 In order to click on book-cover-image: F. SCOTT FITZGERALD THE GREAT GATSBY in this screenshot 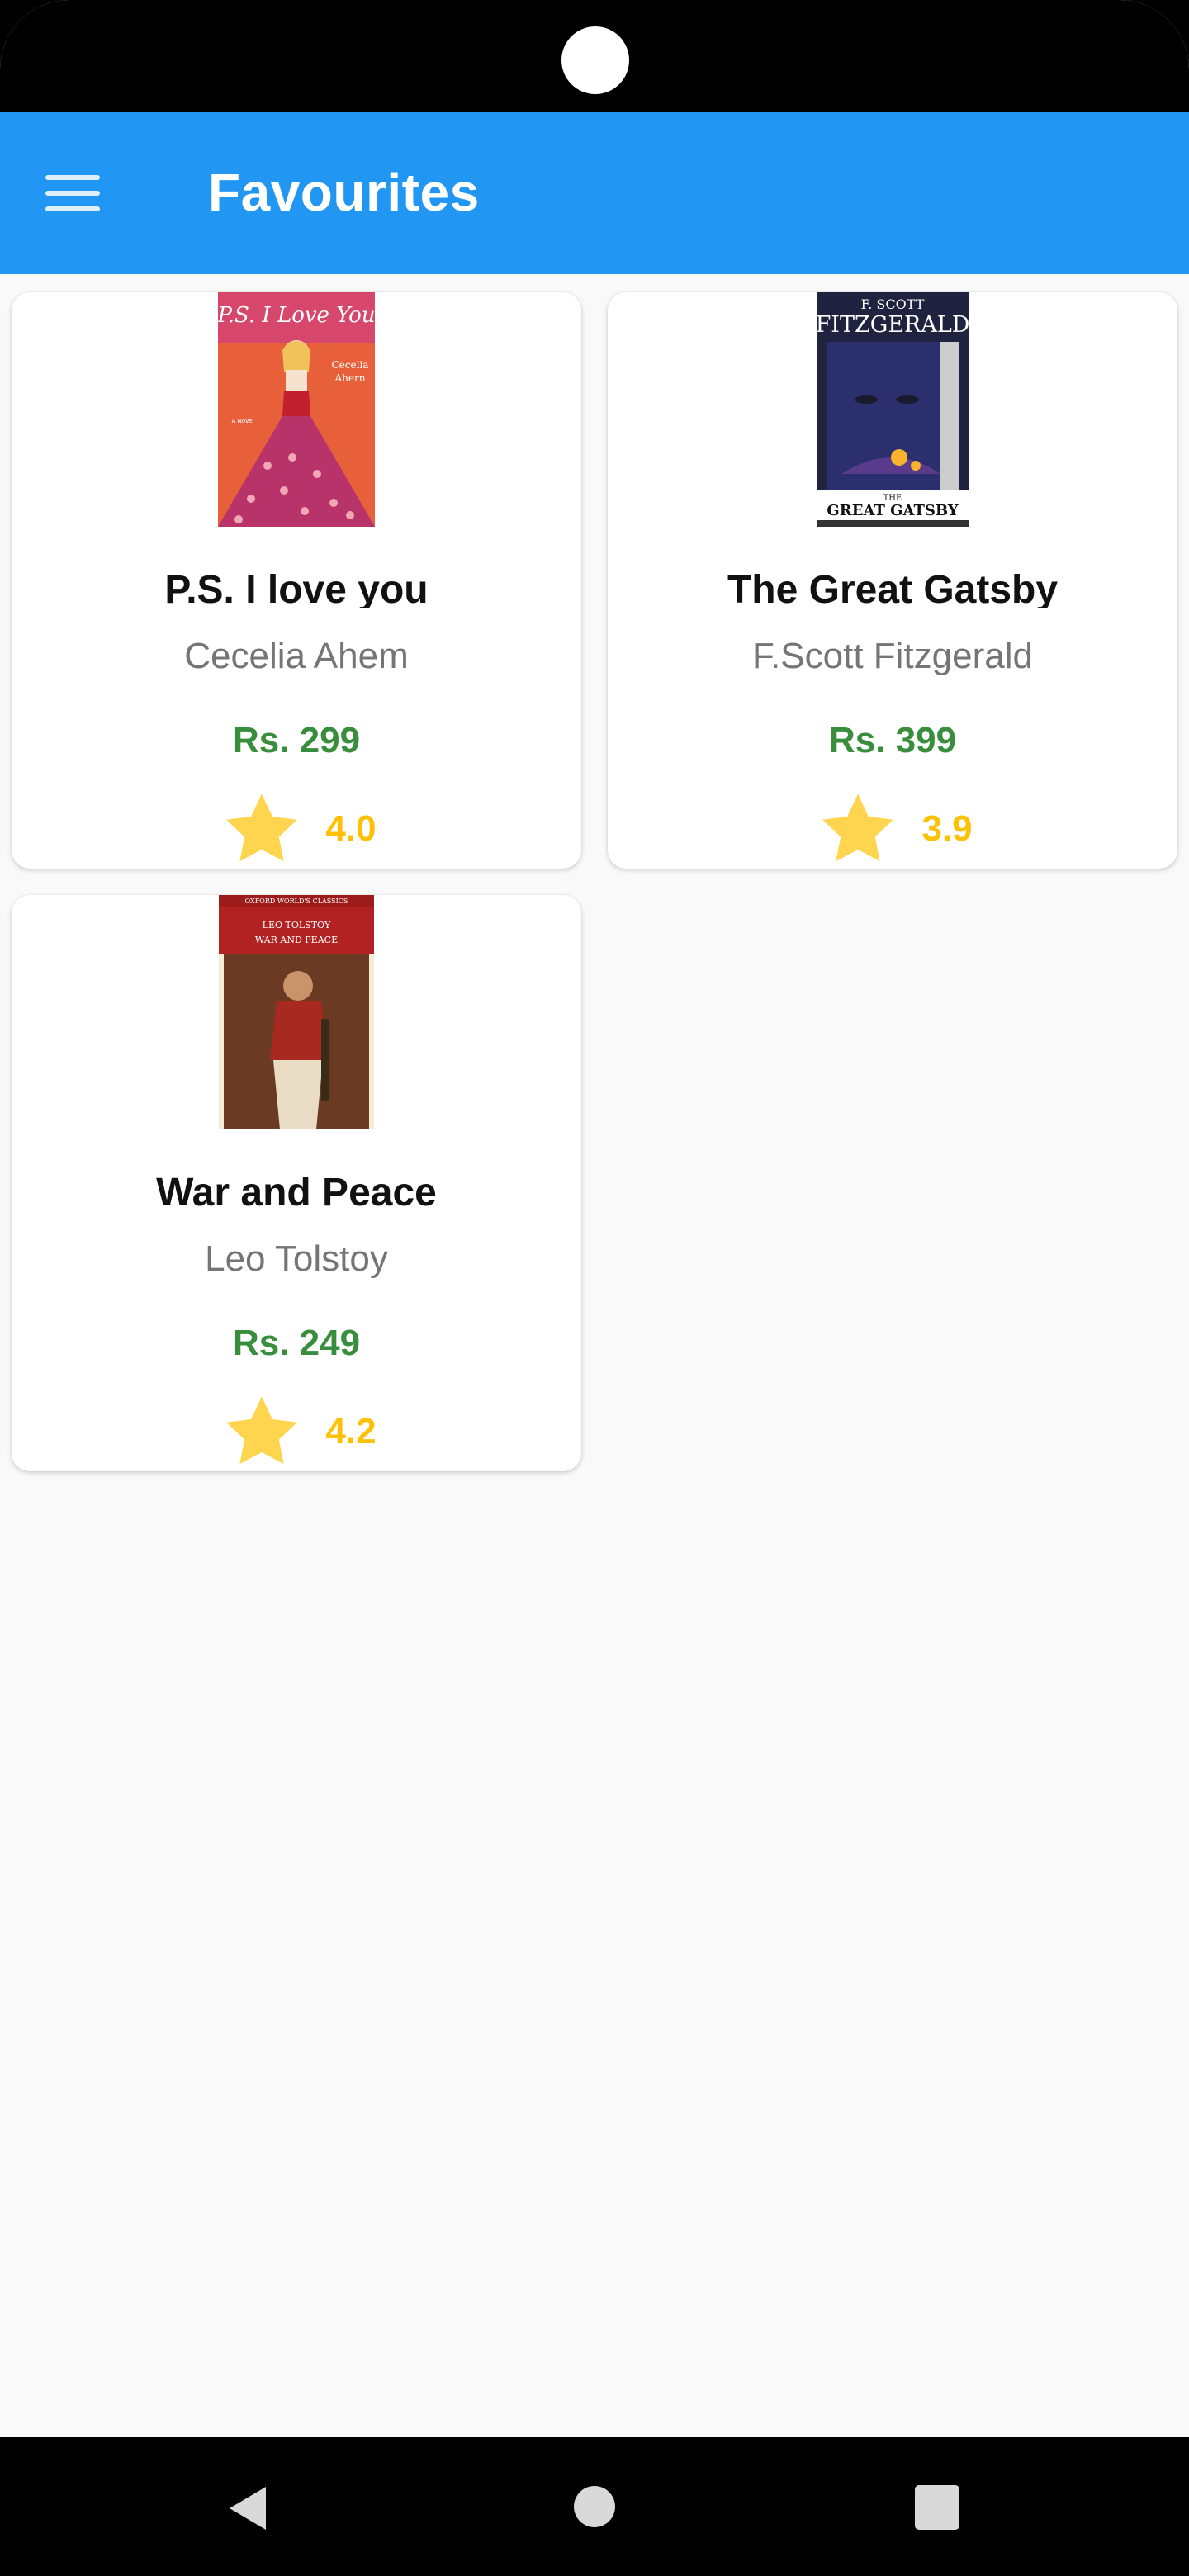, I will do `click(893, 409)`.